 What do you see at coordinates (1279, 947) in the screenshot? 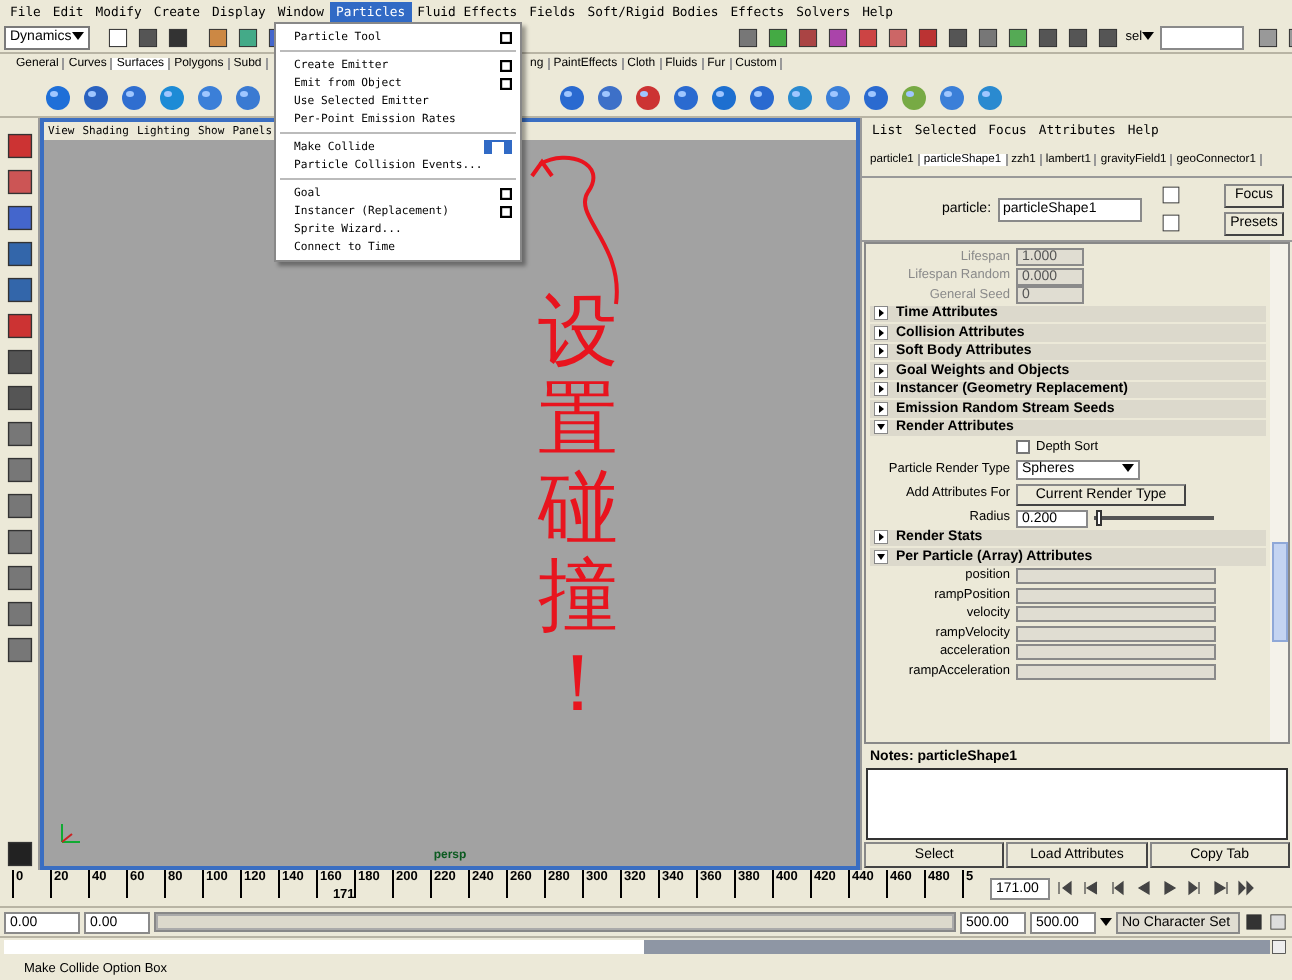
I see `script-editor-icon` at bounding box center [1279, 947].